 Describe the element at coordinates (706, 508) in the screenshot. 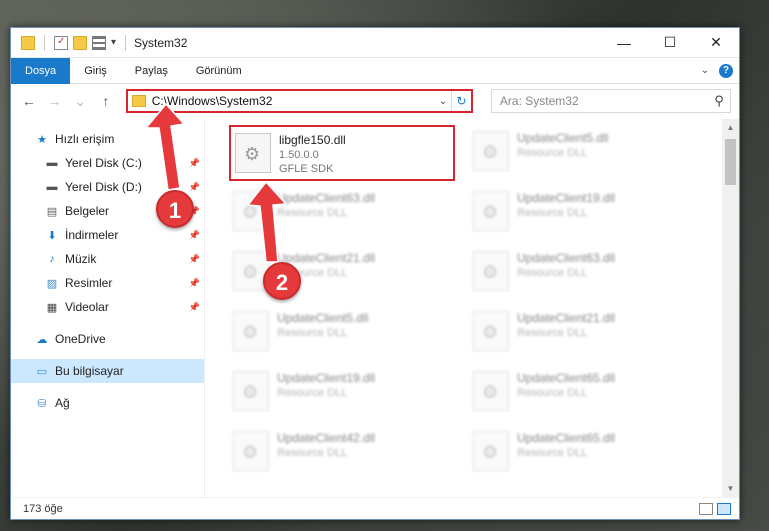

I see `details-view-icon` at that location.